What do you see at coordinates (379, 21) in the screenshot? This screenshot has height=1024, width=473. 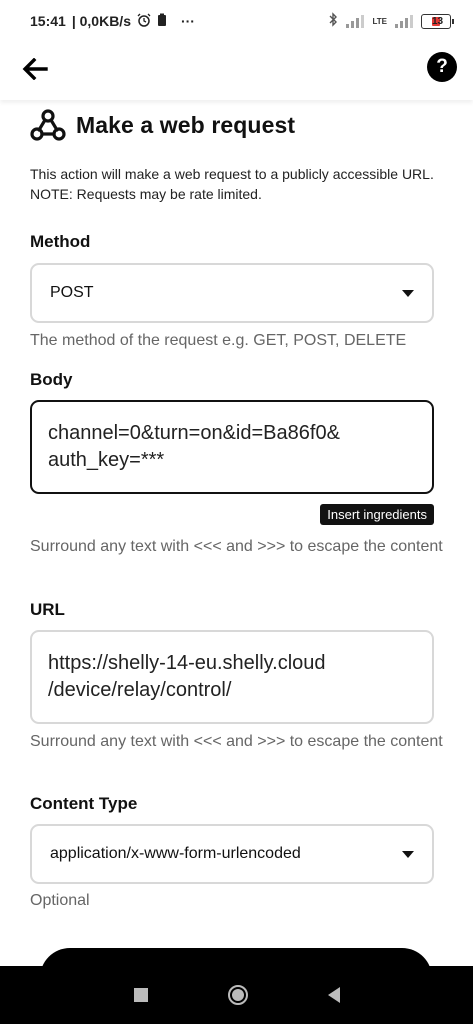 I see `lte-label: LTE` at bounding box center [379, 21].